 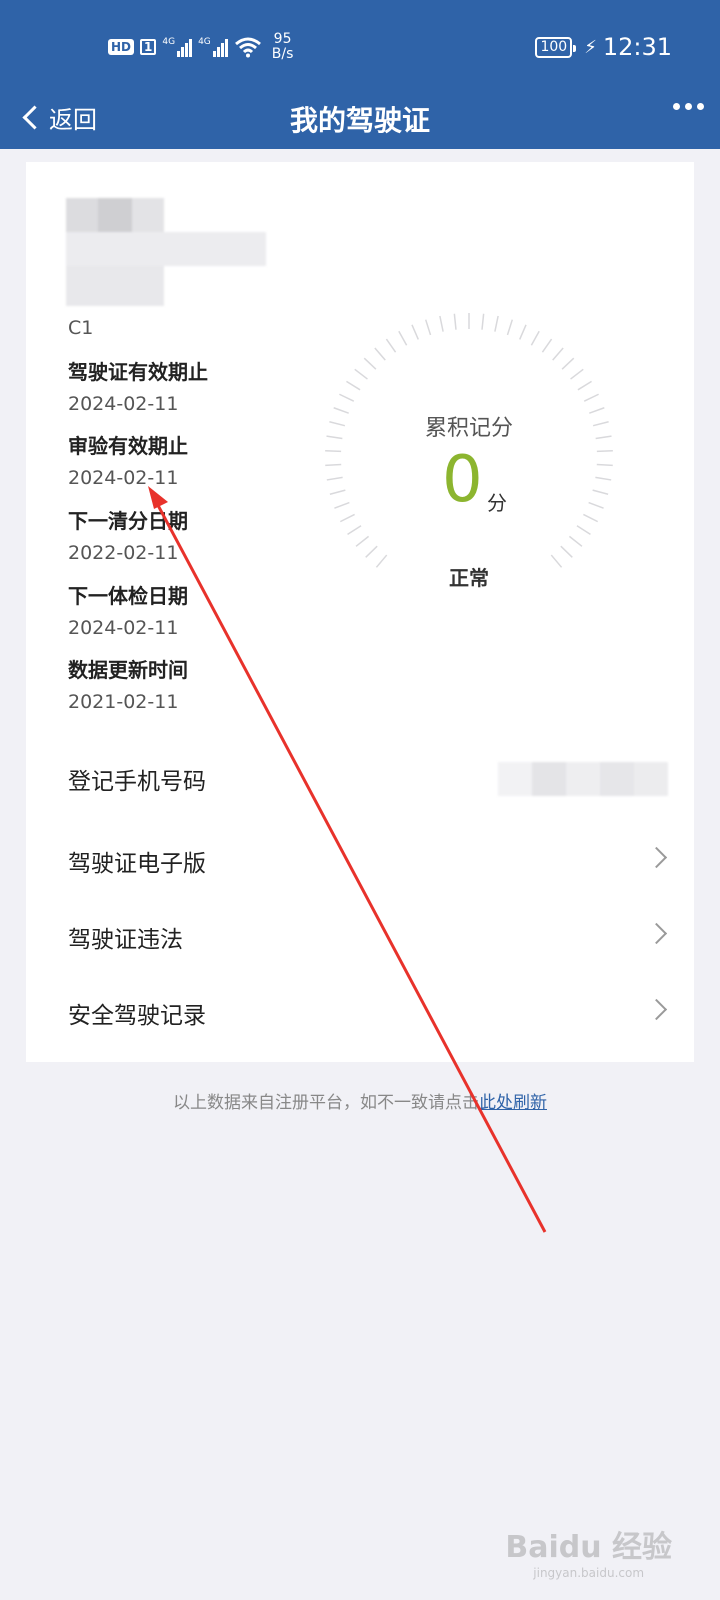 I want to click on watermark-logo: Baidu 经验, so click(x=588, y=1547).